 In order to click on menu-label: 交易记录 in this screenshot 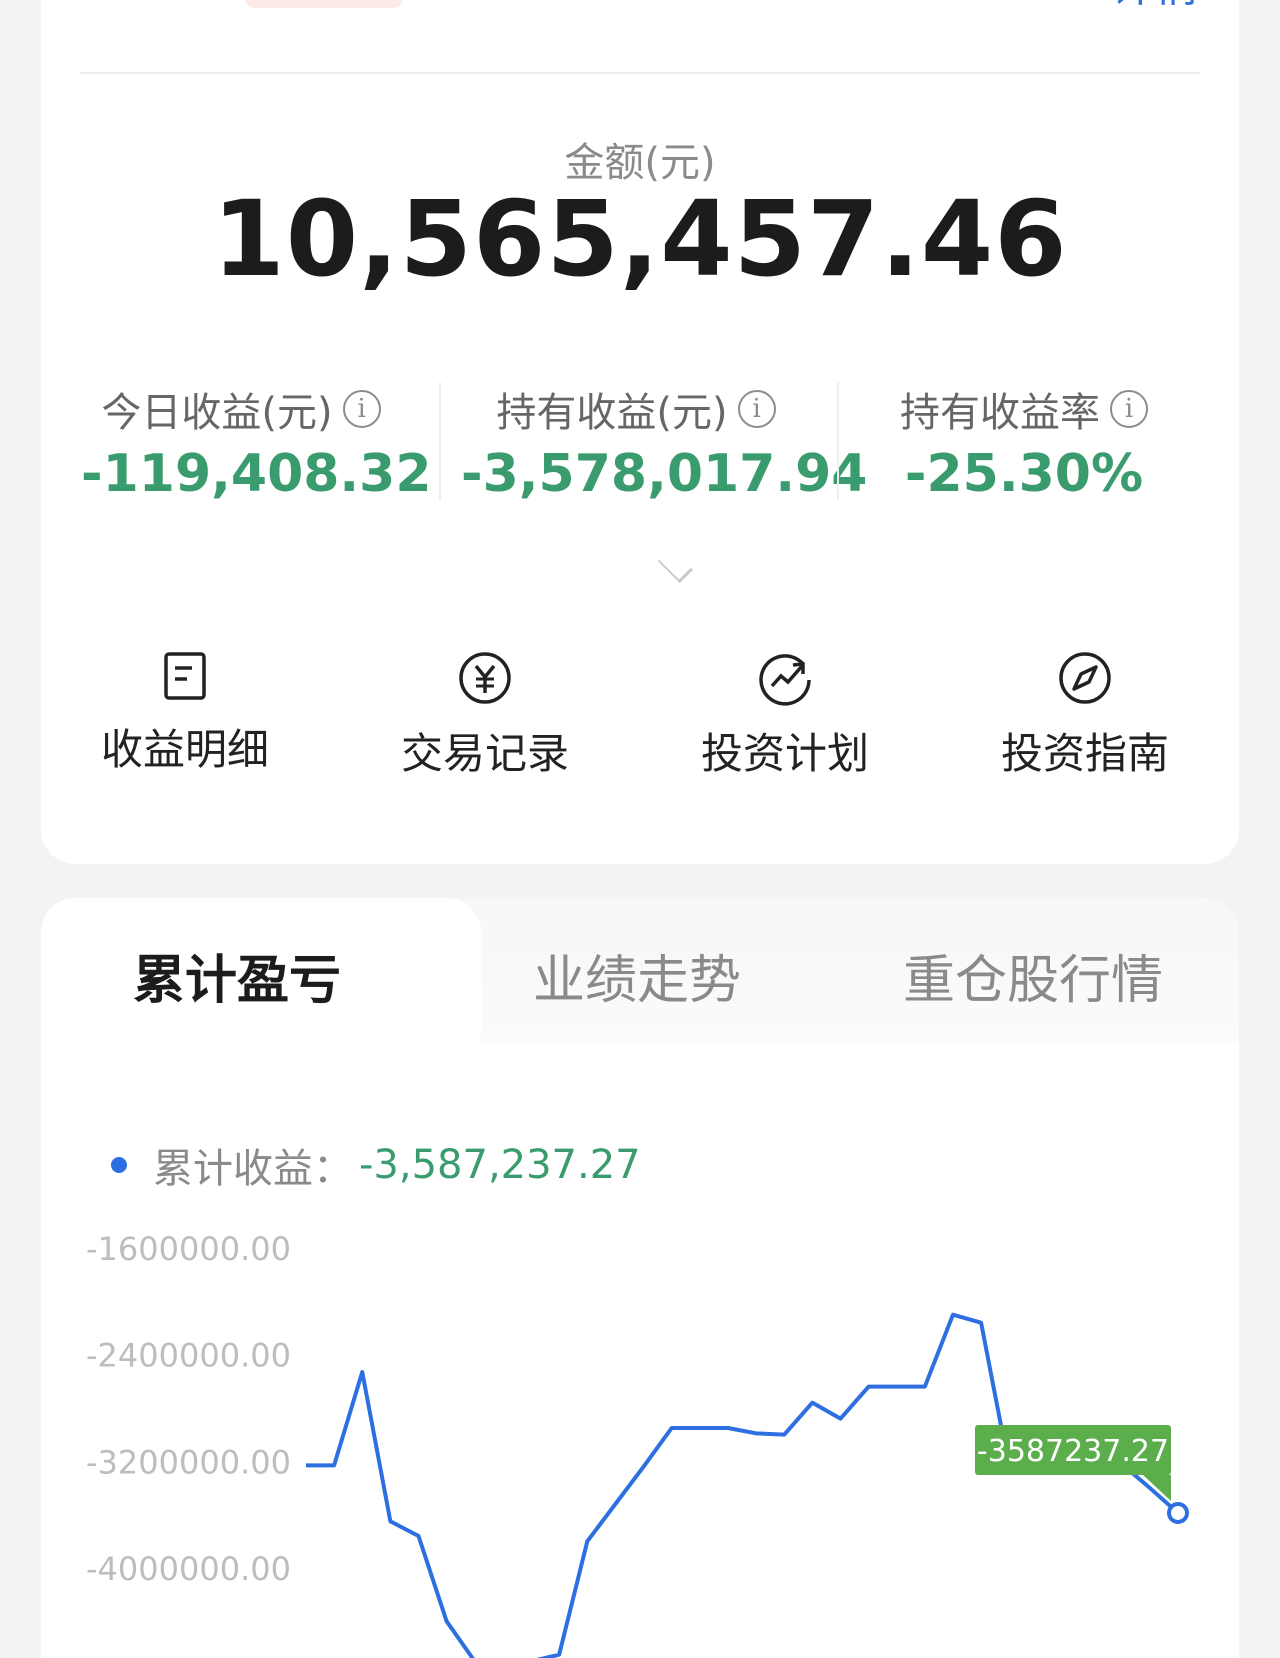, I will do `click(484, 753)`.